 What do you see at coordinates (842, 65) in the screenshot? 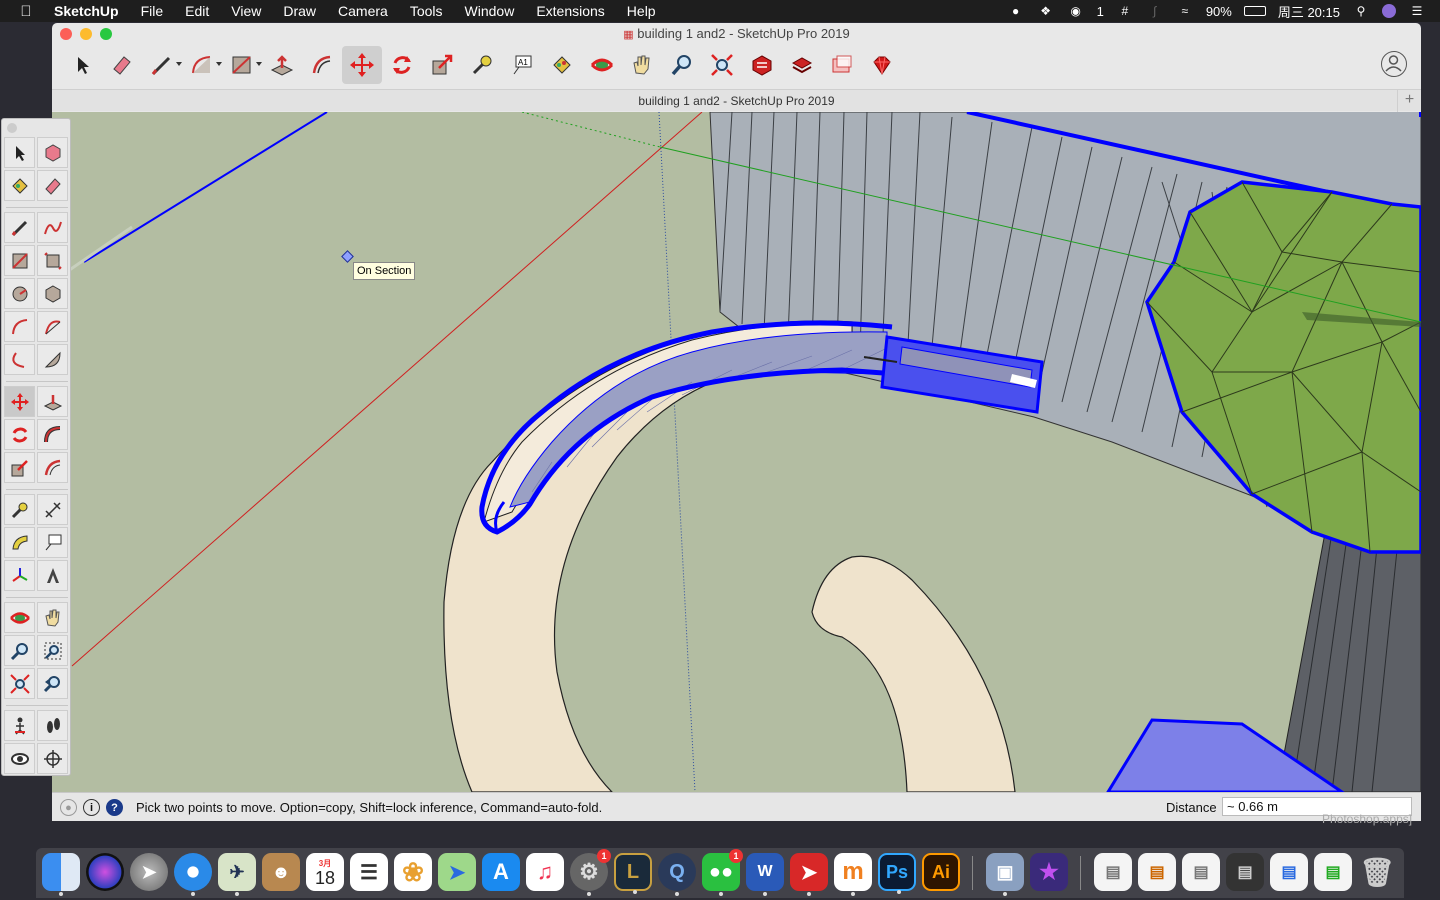
I see `layout-button` at bounding box center [842, 65].